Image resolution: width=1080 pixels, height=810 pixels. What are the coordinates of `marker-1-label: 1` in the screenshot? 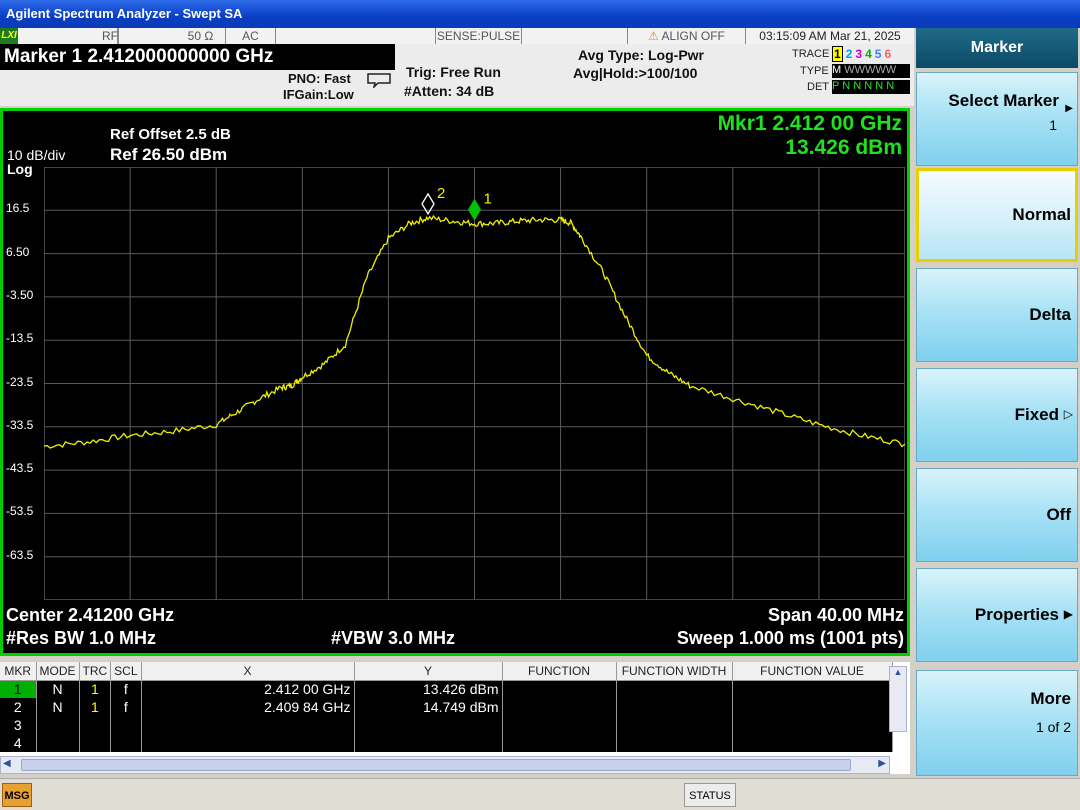 It's located at (488, 199).